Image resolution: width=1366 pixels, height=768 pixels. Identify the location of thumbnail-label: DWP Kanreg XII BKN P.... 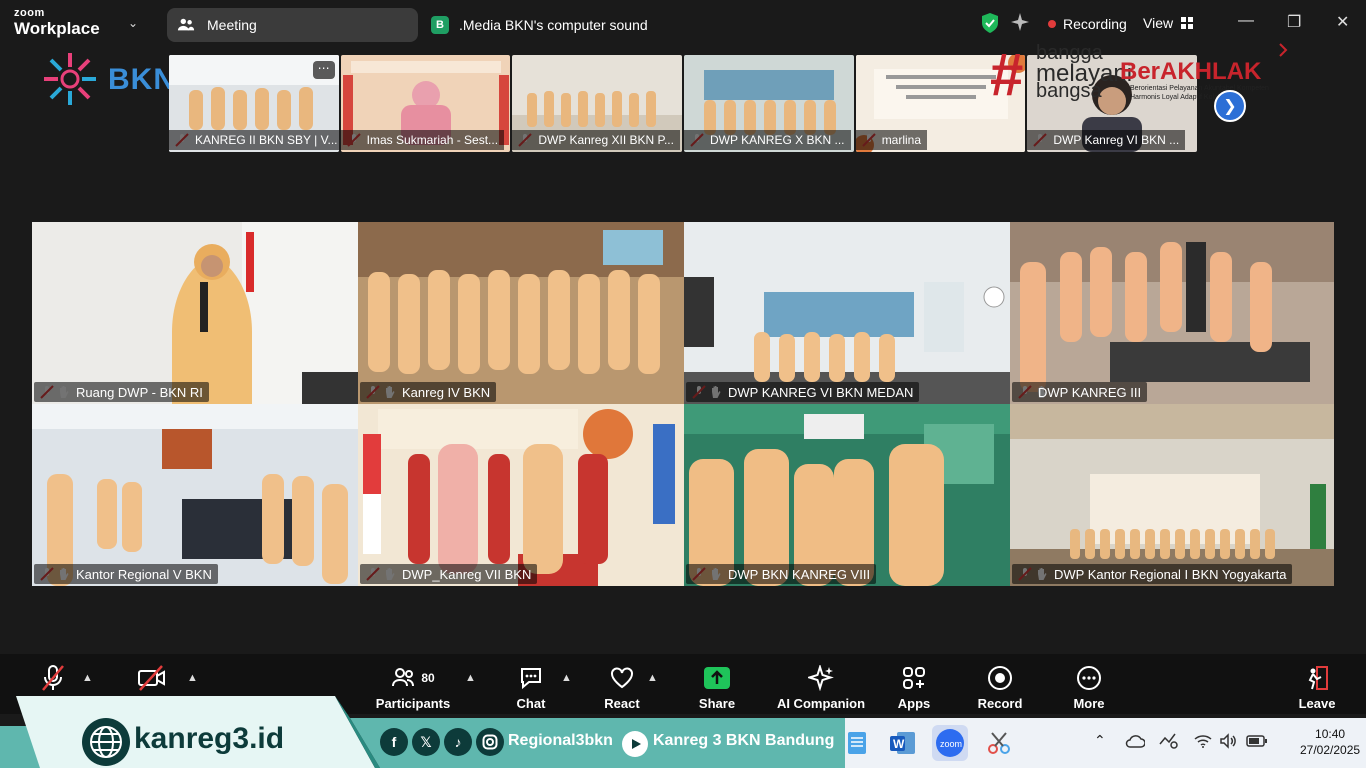
(596, 140).